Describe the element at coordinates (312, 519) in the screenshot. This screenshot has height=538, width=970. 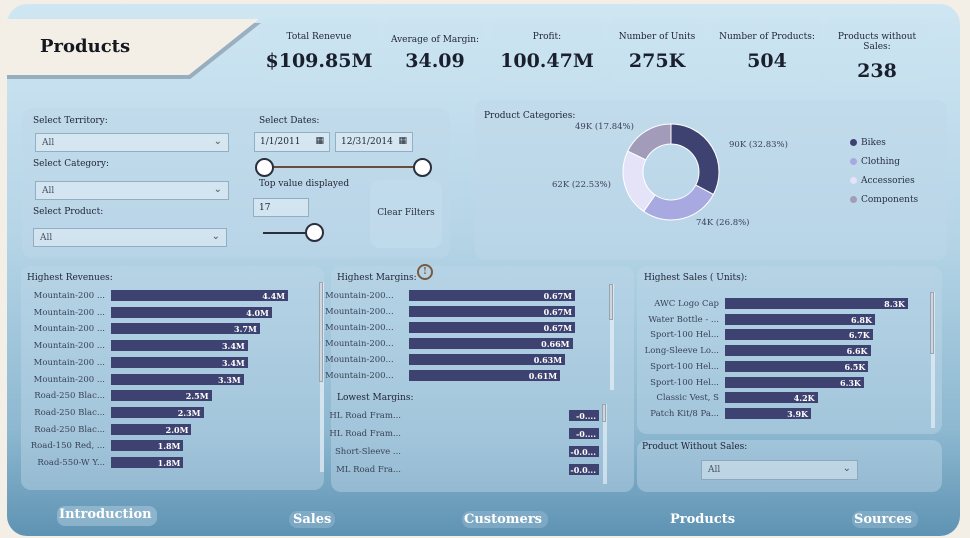
I see `nav-sales: Sales` at that location.